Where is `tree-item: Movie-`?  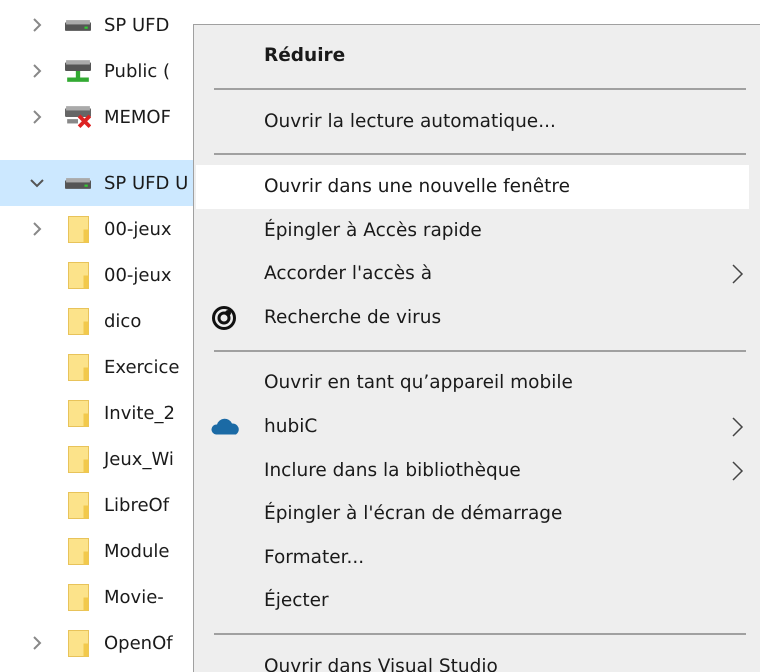 tree-item: Movie- is located at coordinates (96, 597).